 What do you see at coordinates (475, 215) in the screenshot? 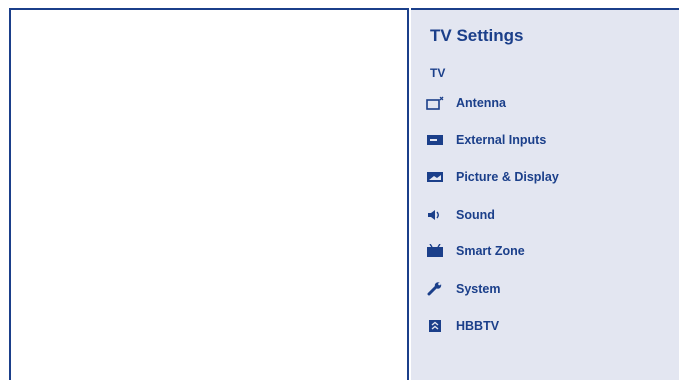
I see `menu-item-label: Sound` at bounding box center [475, 215].